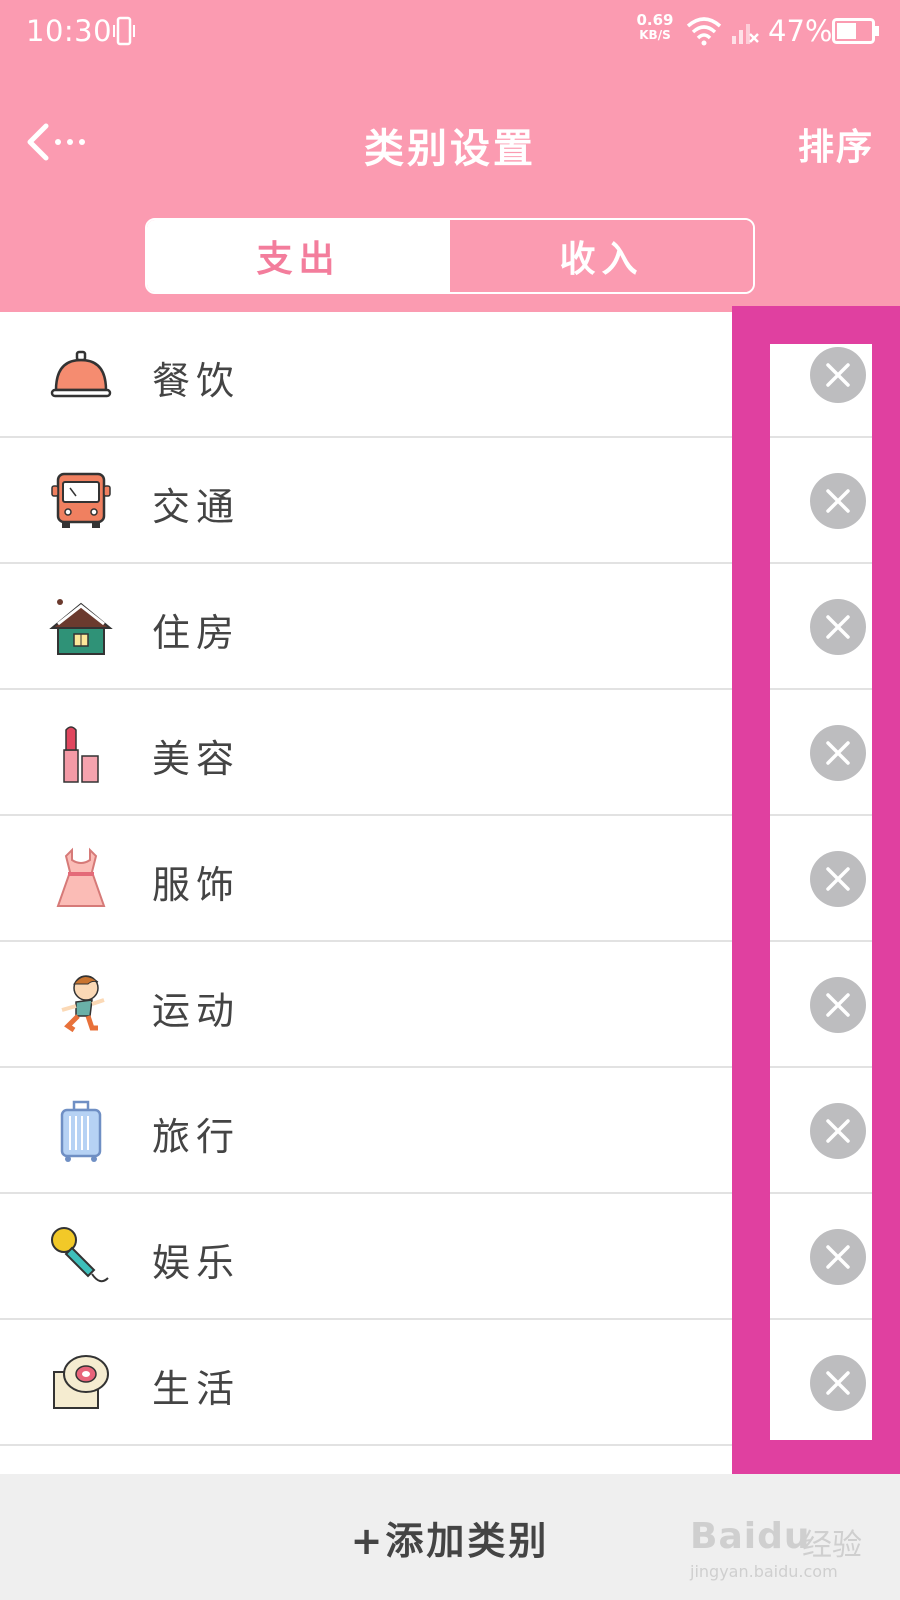 The width and height of the screenshot is (900, 1600). Describe the element at coordinates (81, 374) in the screenshot. I see `cloche-icon` at that location.